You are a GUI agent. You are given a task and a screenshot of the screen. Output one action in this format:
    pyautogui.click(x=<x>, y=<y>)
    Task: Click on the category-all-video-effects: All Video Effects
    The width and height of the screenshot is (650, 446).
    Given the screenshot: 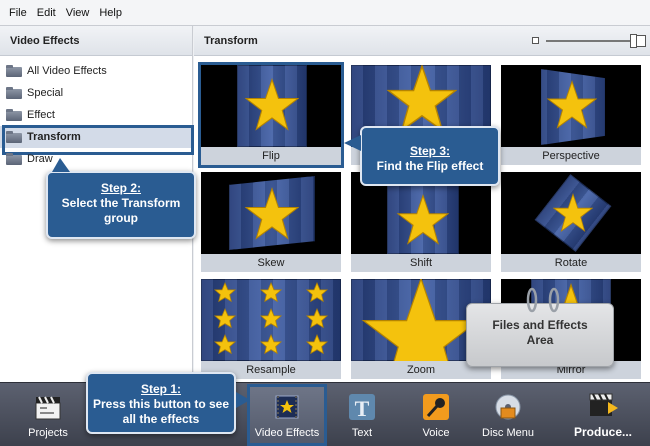 What is the action you would take?
    pyautogui.click(x=96, y=71)
    